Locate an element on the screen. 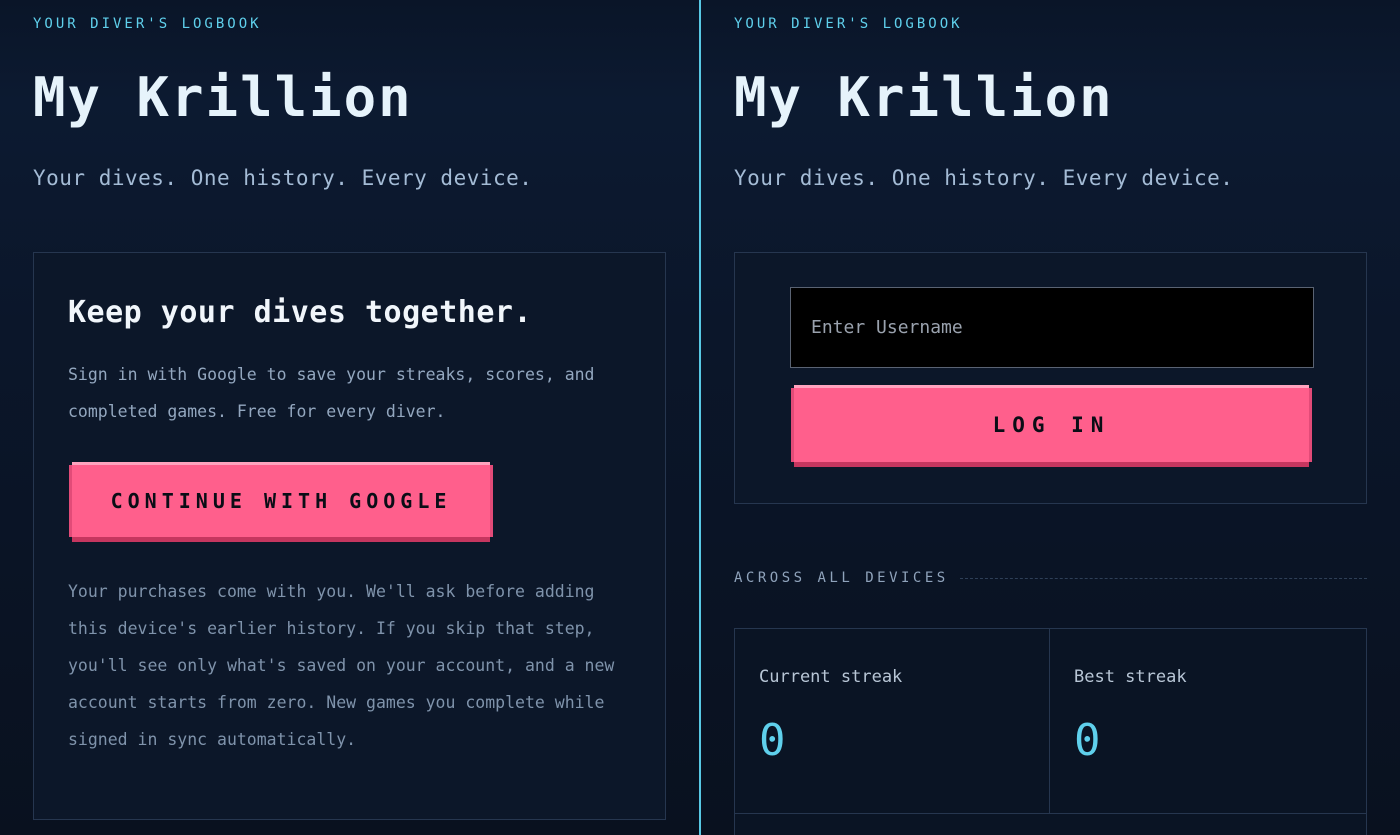 The height and width of the screenshot is (835, 1400). stats-grid: Current streak 0 Best streak 0 is located at coordinates (1050, 731).